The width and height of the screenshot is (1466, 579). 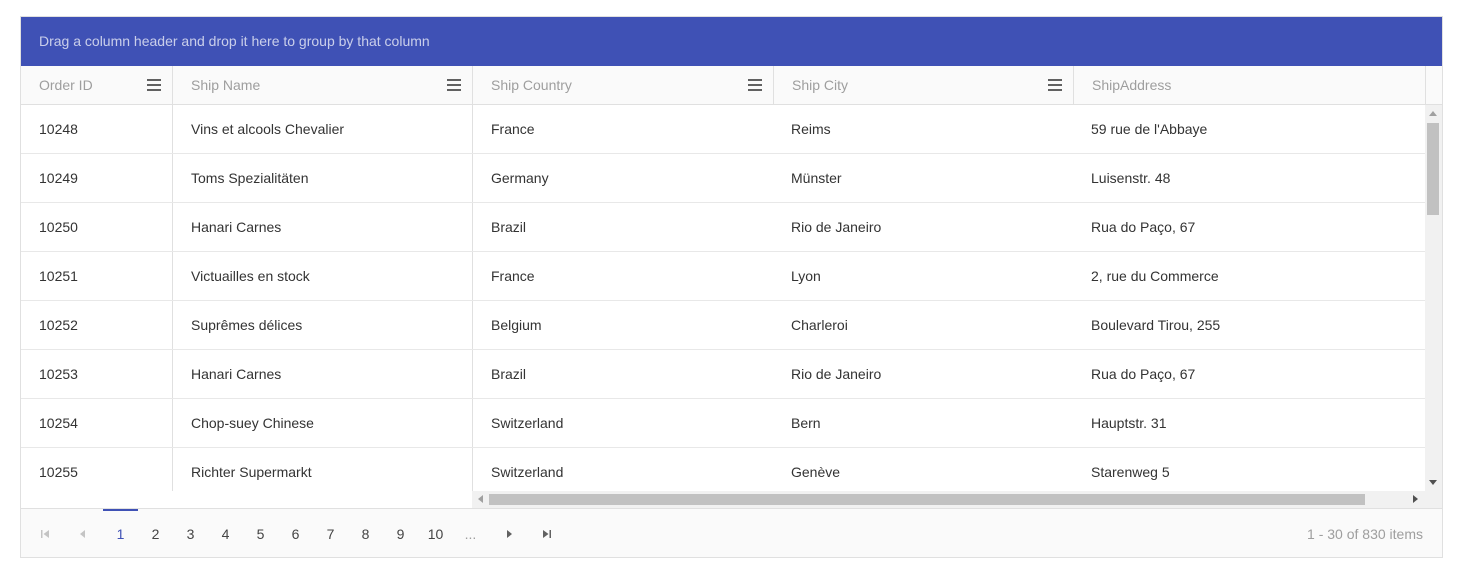 I want to click on previous-page-icon, so click(x=83, y=534).